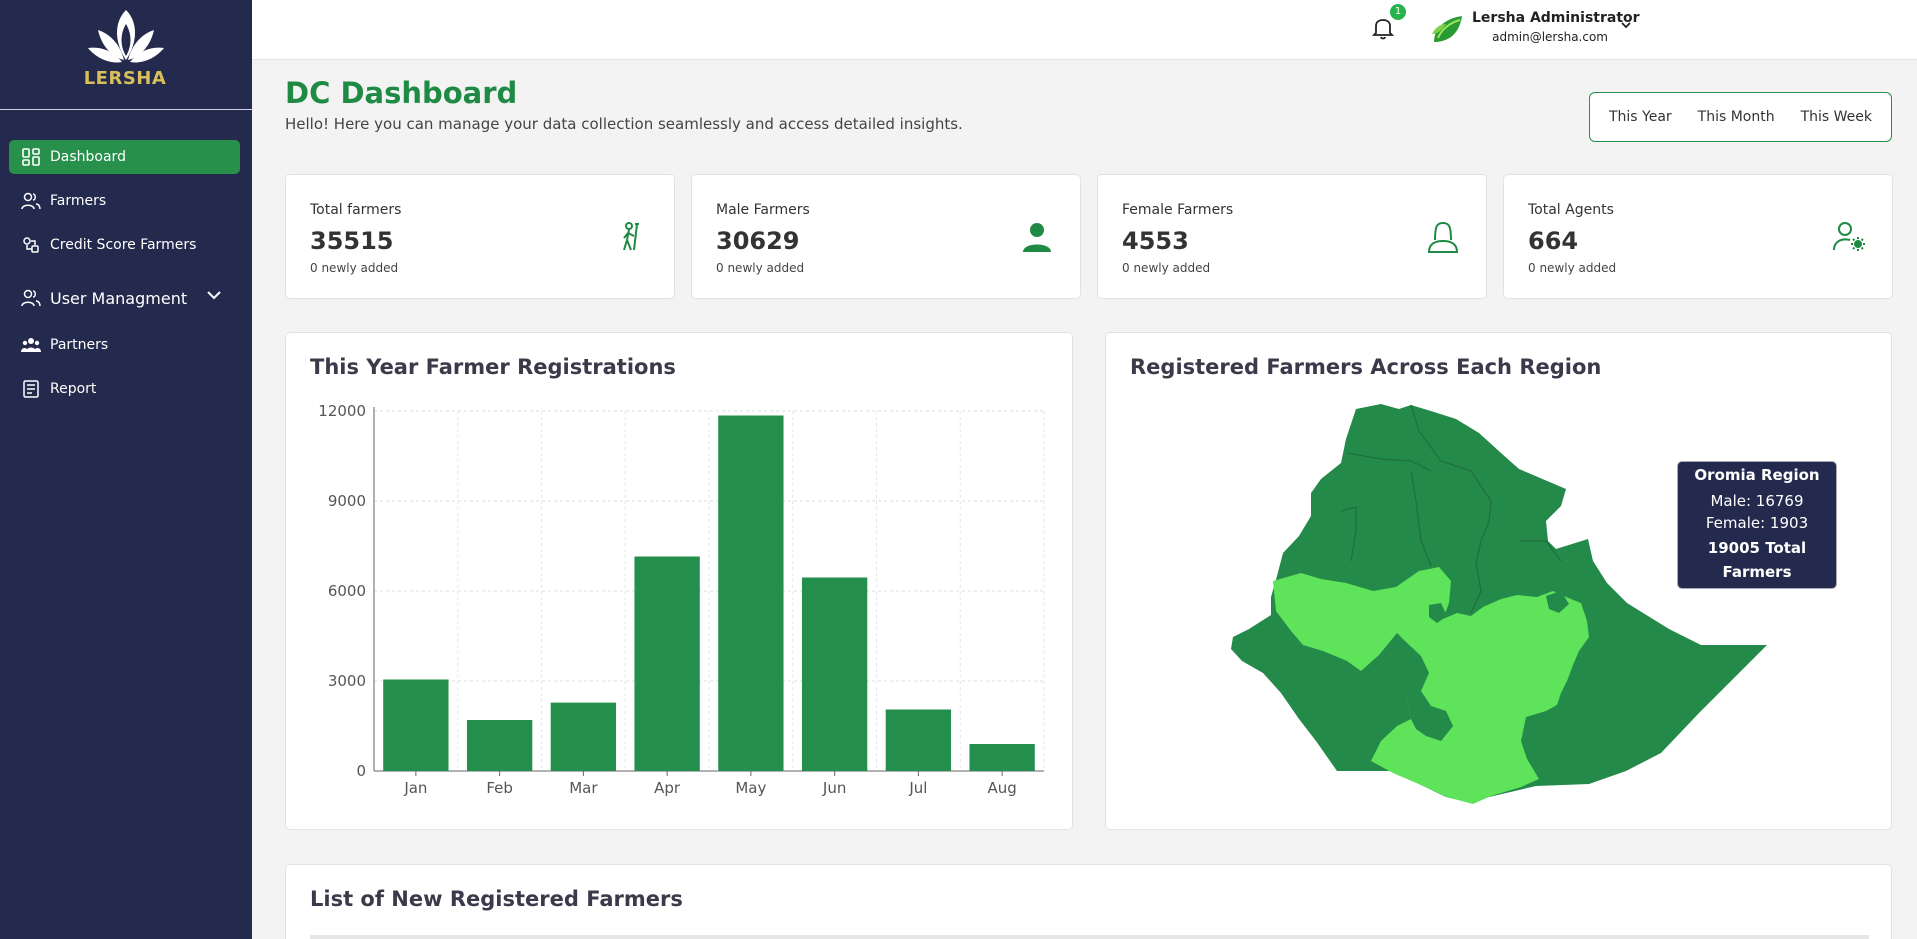 This screenshot has width=1917, height=939. I want to click on user-settings-icon, so click(1849, 236).